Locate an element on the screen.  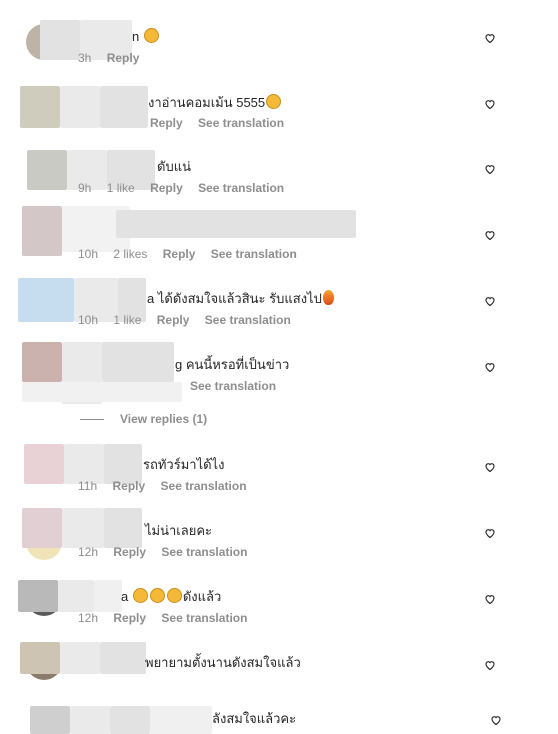
comment-text: งาอ่านคอมเม้น 5555 is located at coordinates (215, 102).